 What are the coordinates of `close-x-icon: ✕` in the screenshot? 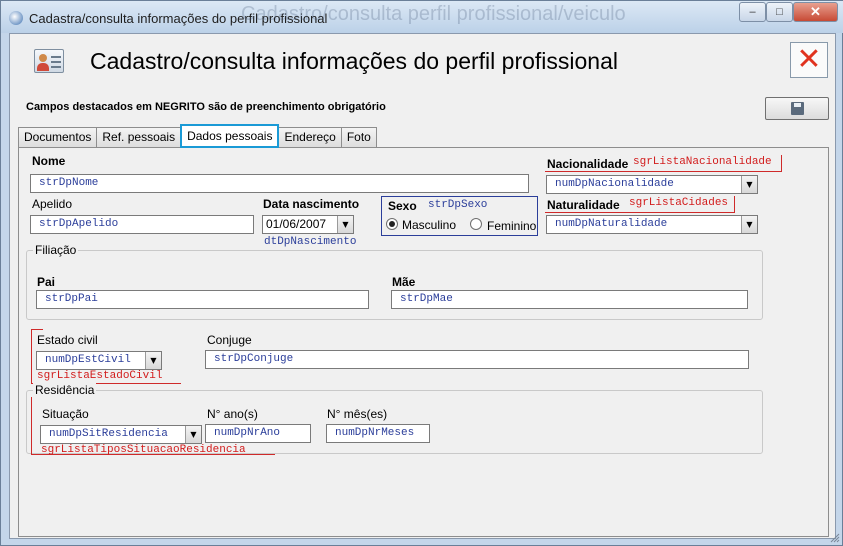 It's located at (809, 60).